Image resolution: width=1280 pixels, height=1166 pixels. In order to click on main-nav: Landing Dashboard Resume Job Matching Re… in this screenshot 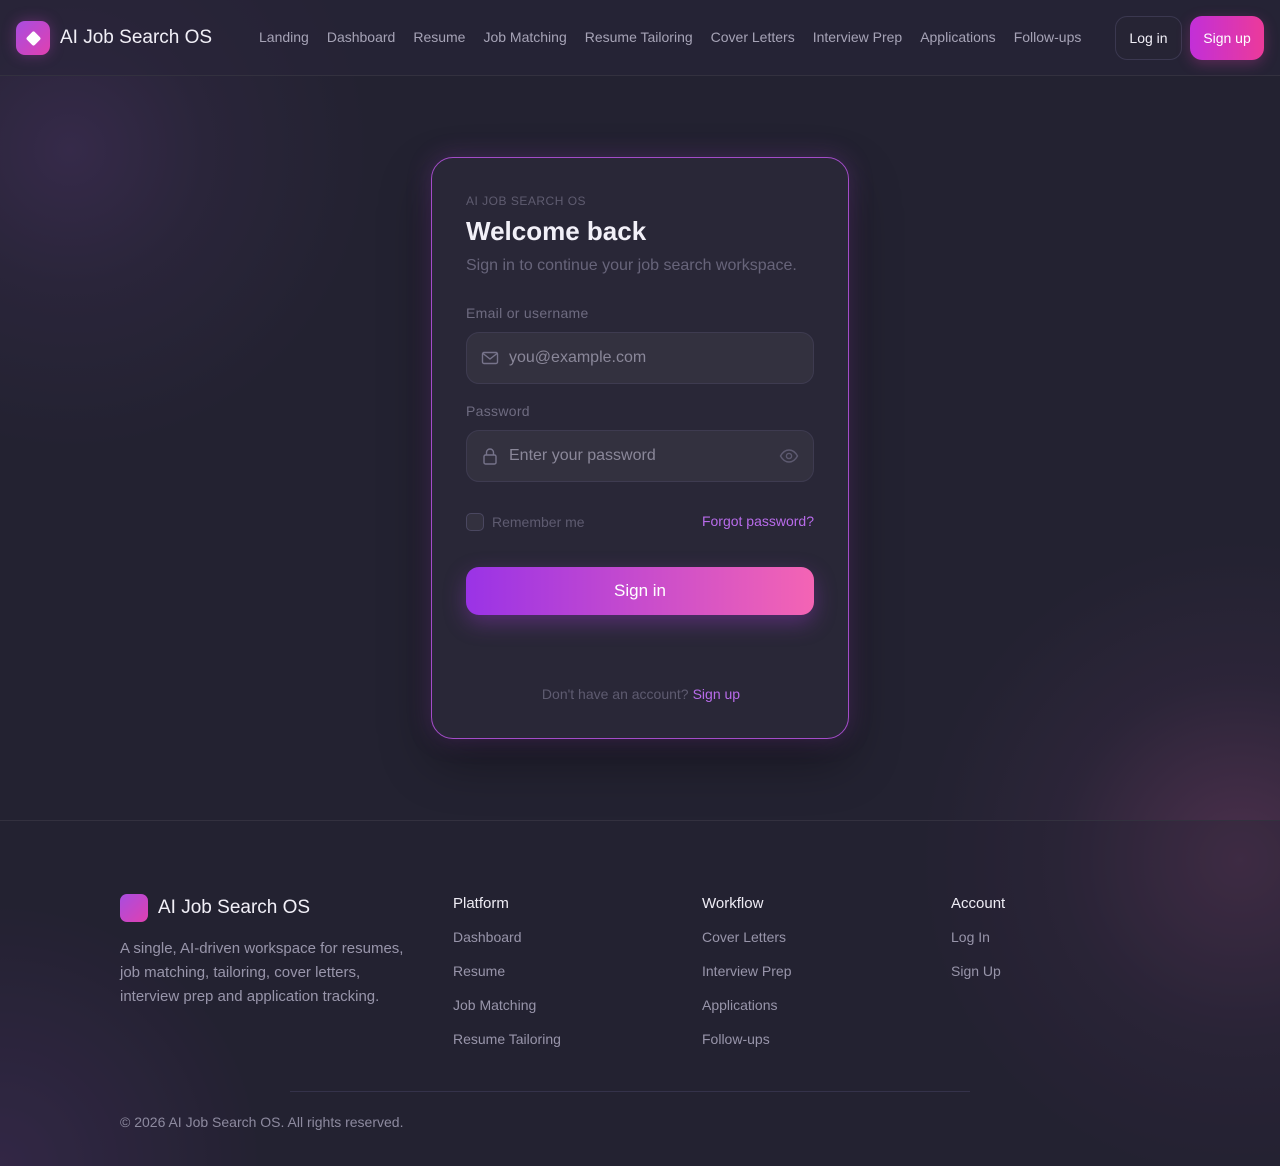, I will do `click(670, 37)`.